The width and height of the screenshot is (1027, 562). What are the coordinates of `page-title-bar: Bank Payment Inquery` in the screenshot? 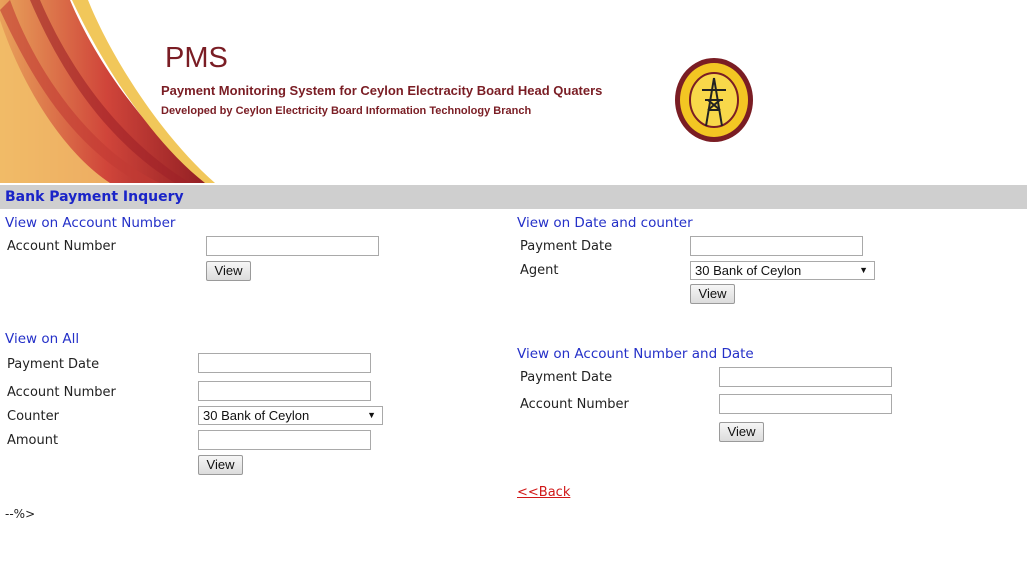 It's located at (513, 197).